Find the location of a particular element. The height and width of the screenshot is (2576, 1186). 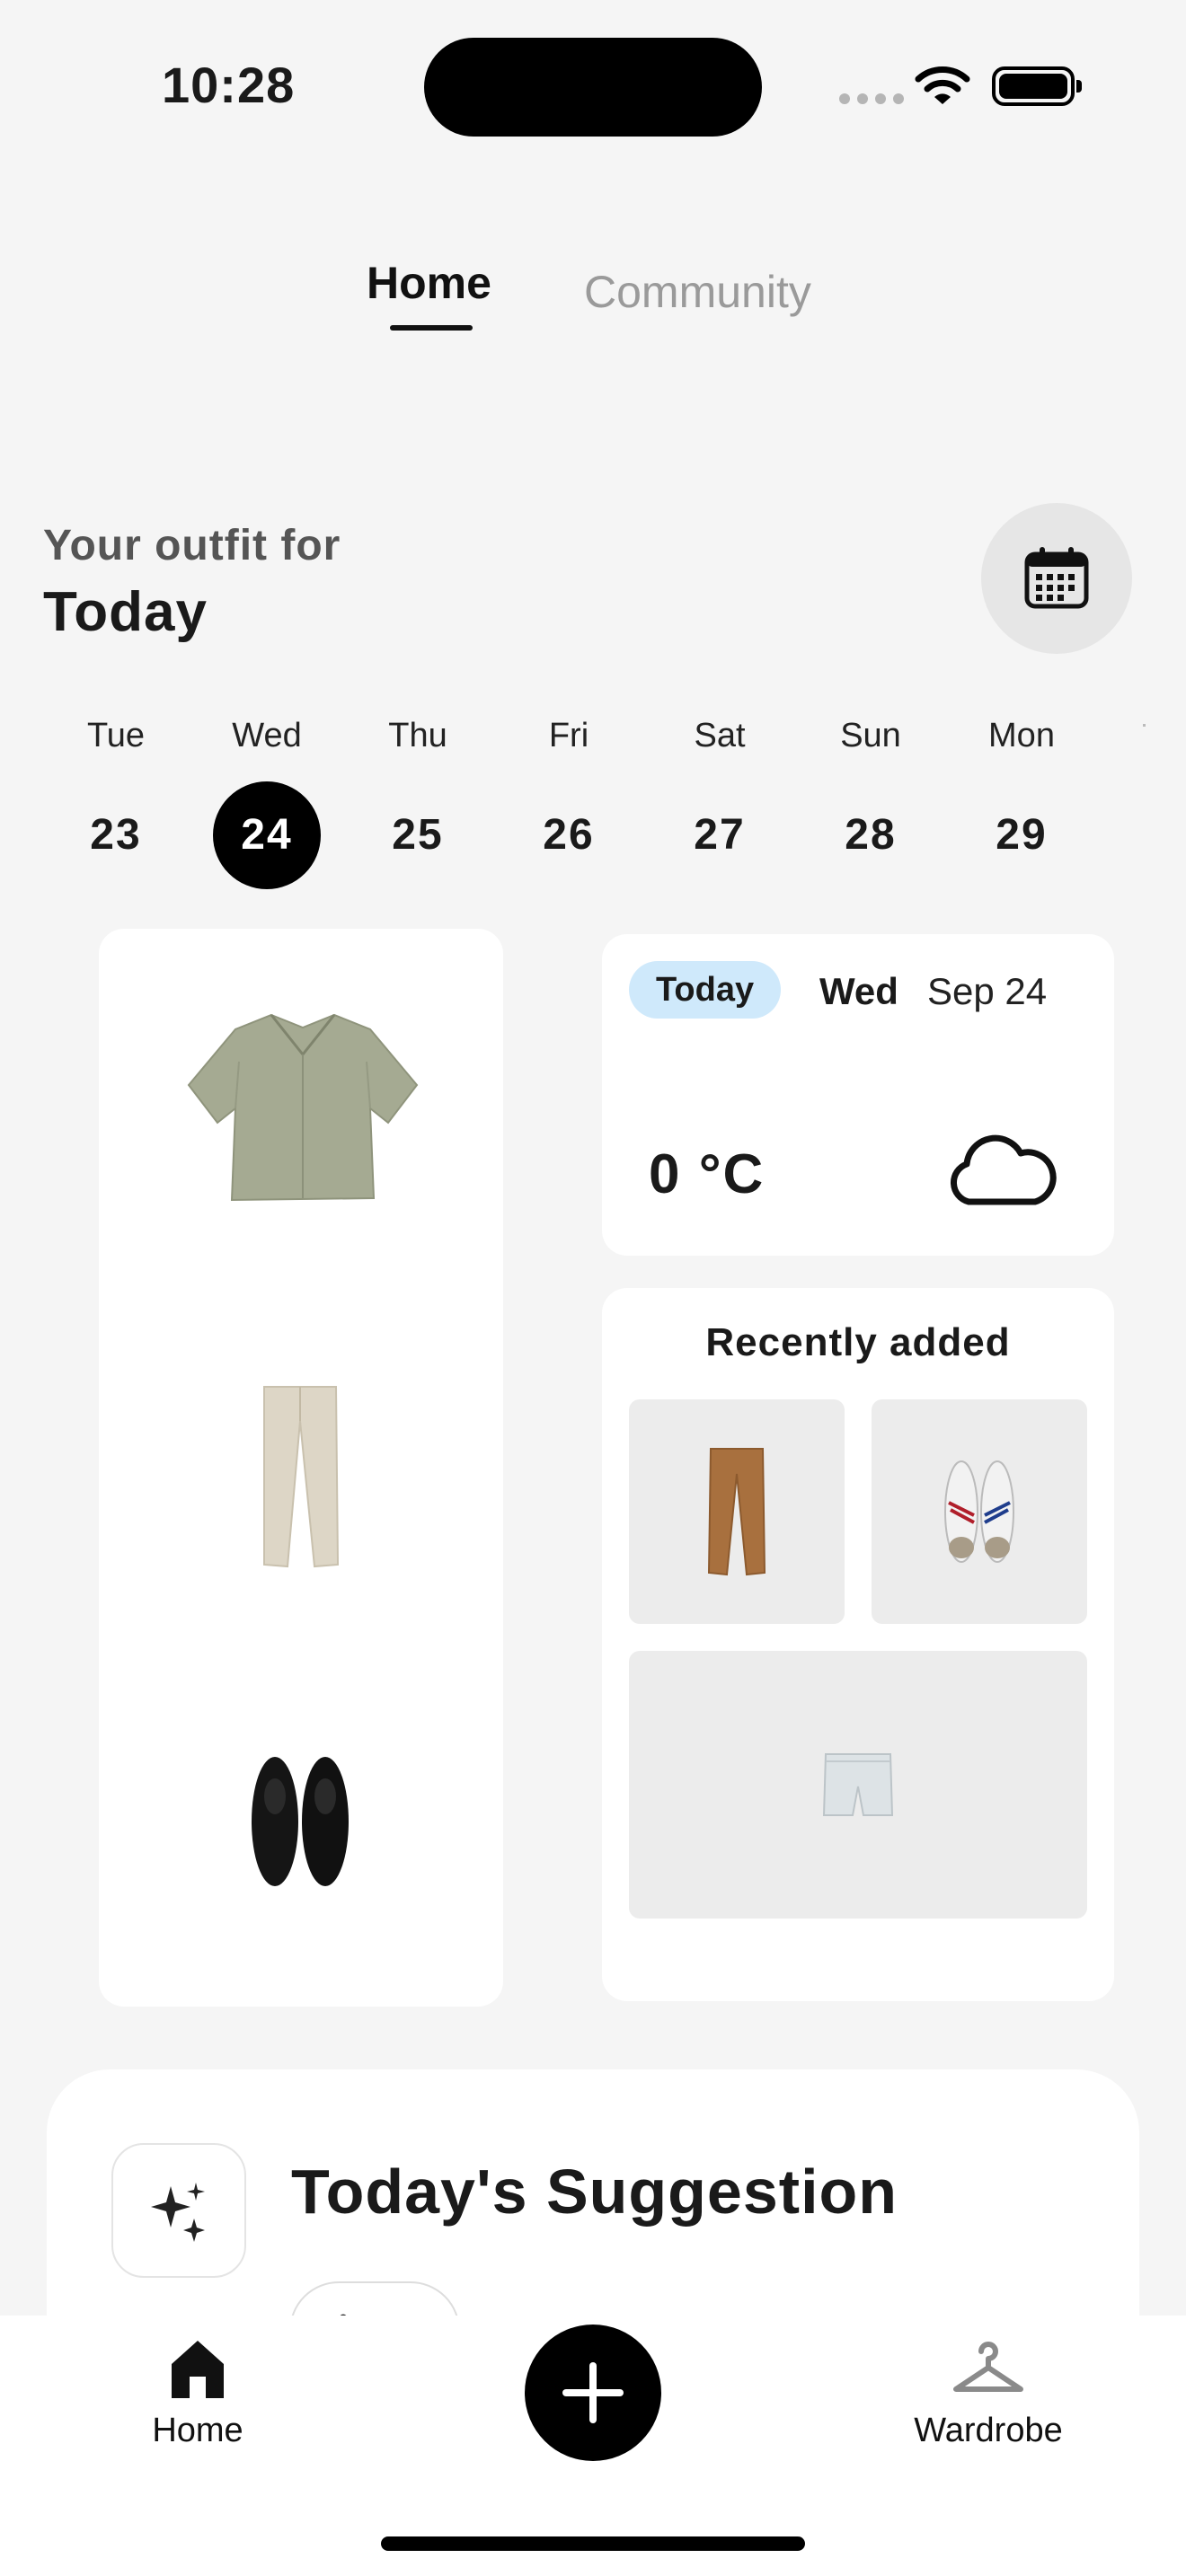

day-mon: Mon 29 is located at coordinates (1021, 801).